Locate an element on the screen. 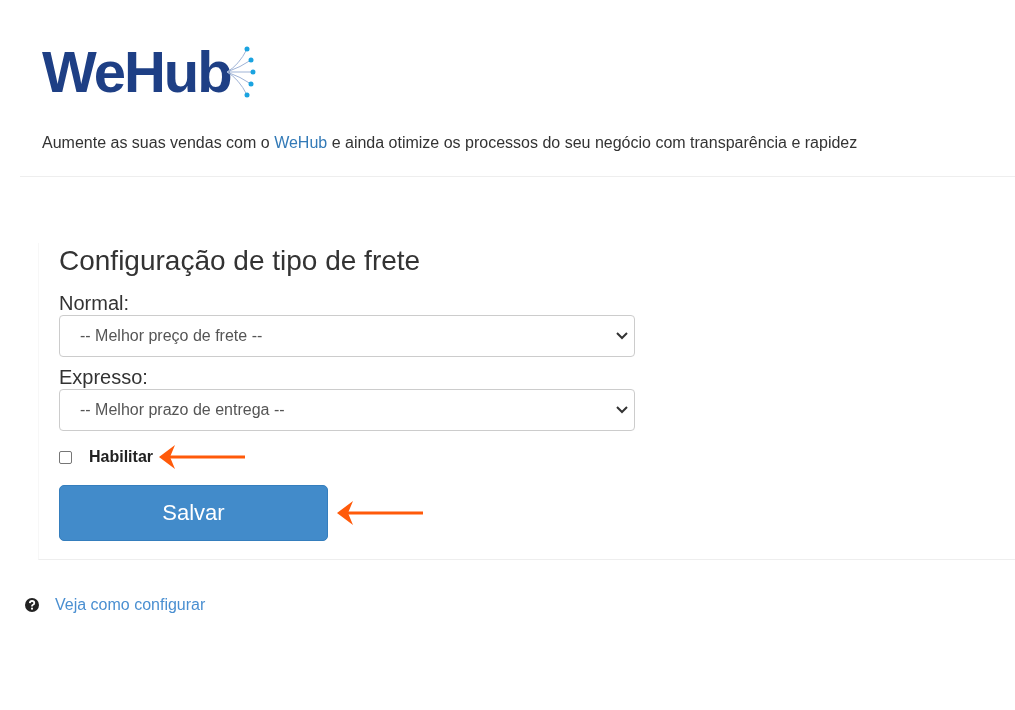 This screenshot has height=710, width=1015. help-icon is located at coordinates (32, 605).